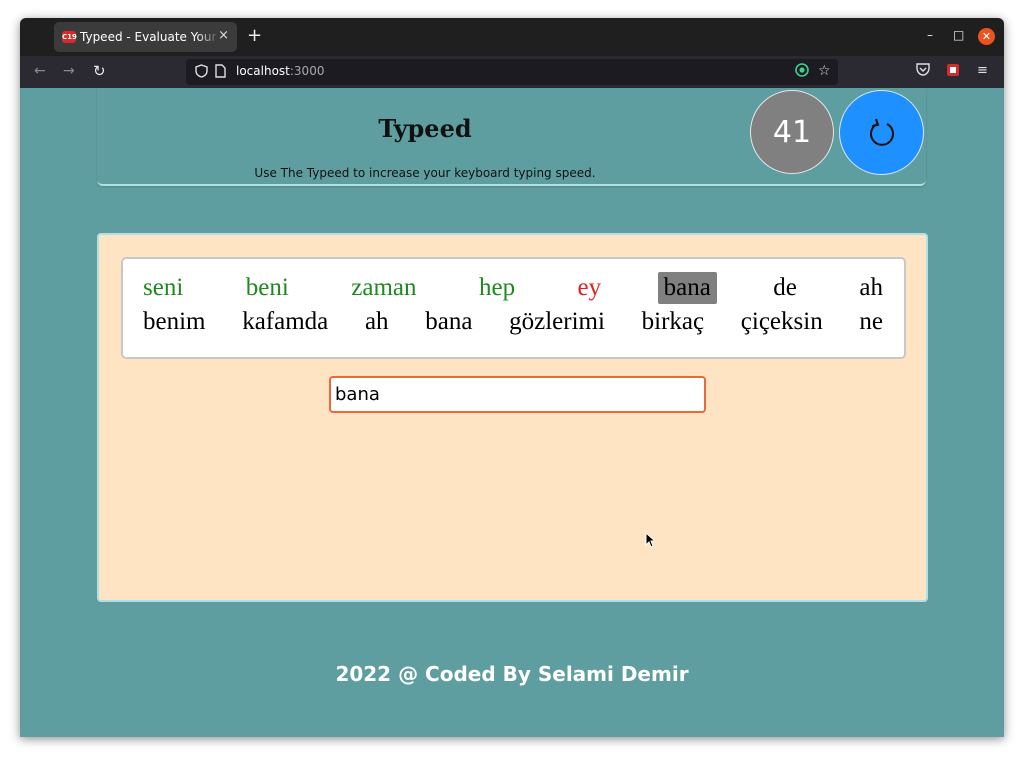 This screenshot has width=1024, height=760. What do you see at coordinates (40, 71) in the screenshot?
I see `back-arrow-icon: ←` at bounding box center [40, 71].